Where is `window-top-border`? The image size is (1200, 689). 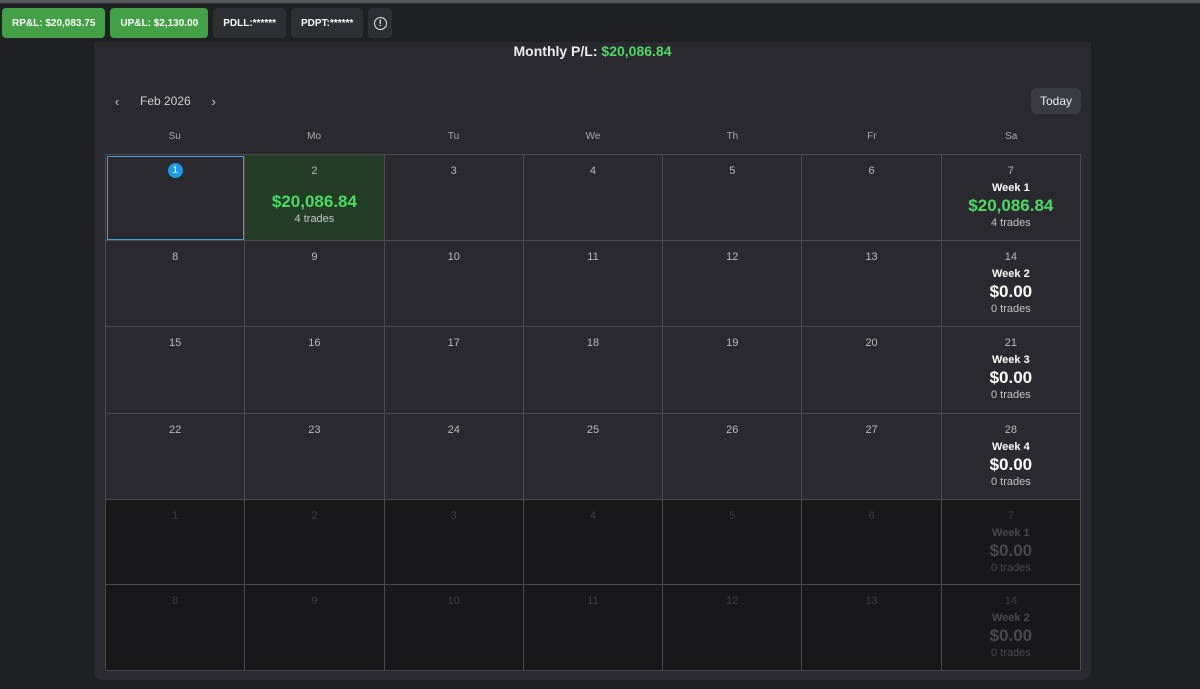 window-top-border is located at coordinates (600, 2).